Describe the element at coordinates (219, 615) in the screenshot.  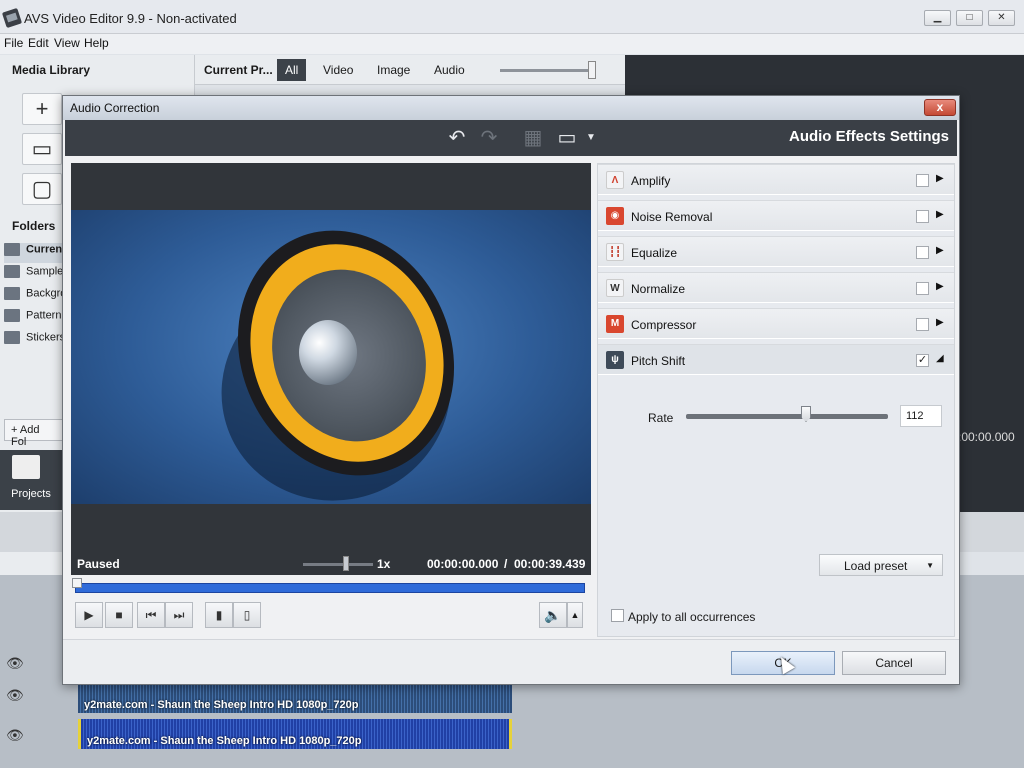
I see `mark-in-button: ▮` at that location.